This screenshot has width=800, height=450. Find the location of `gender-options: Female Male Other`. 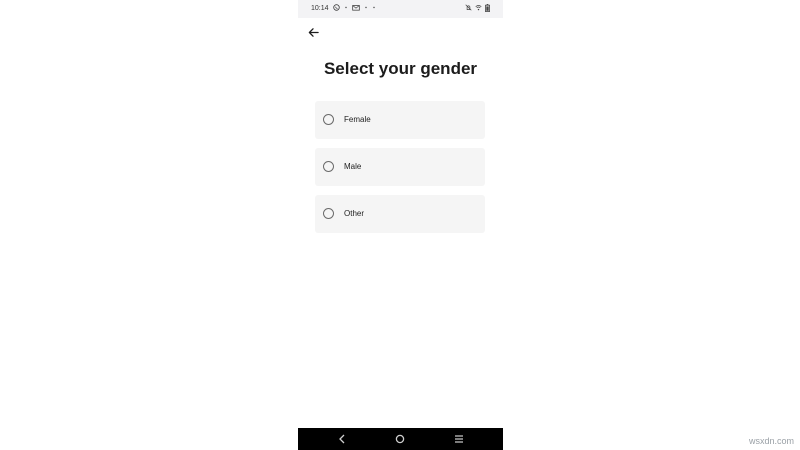

gender-options: Female Male Other is located at coordinates (400, 171).